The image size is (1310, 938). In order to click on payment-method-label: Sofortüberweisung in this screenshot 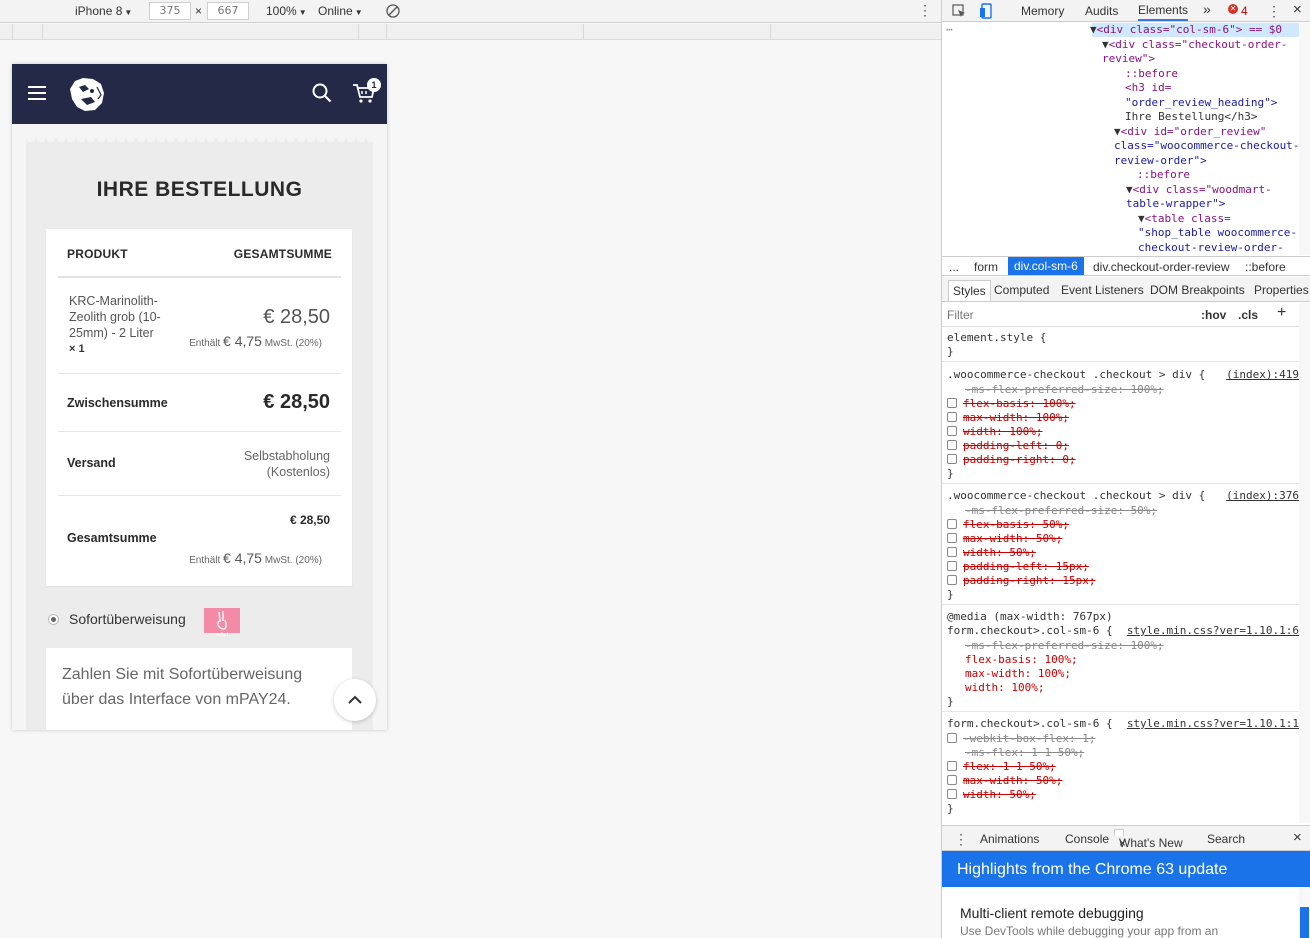, I will do `click(127, 619)`.